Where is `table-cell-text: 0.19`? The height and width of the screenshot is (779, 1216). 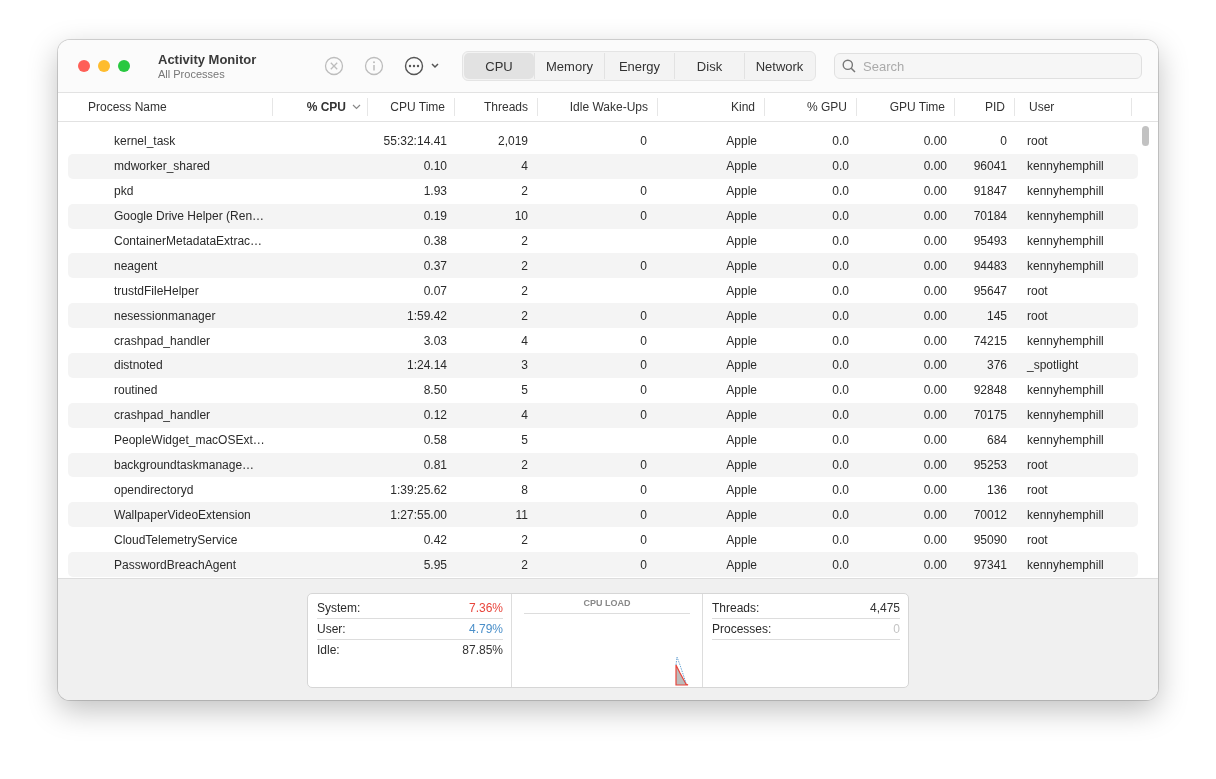
table-cell-text: 0.19 is located at coordinates (435, 216).